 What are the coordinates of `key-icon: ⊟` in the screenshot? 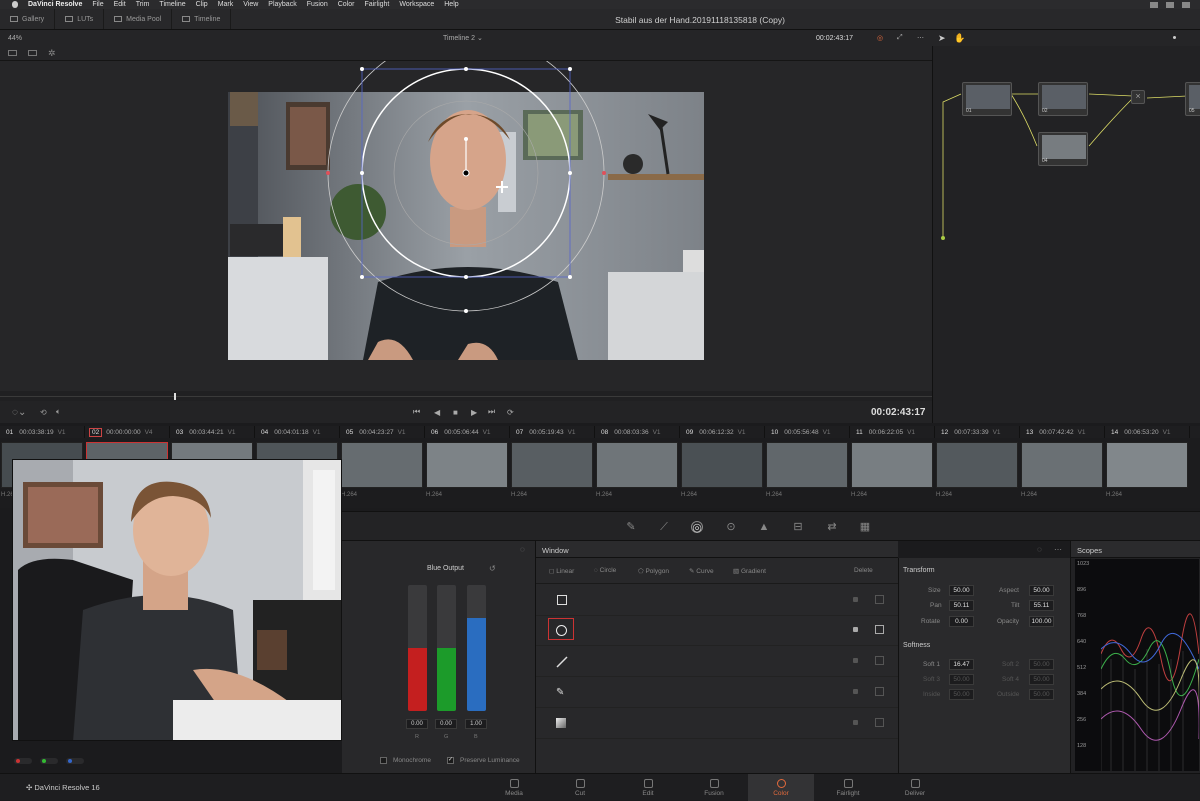 It's located at (798, 527).